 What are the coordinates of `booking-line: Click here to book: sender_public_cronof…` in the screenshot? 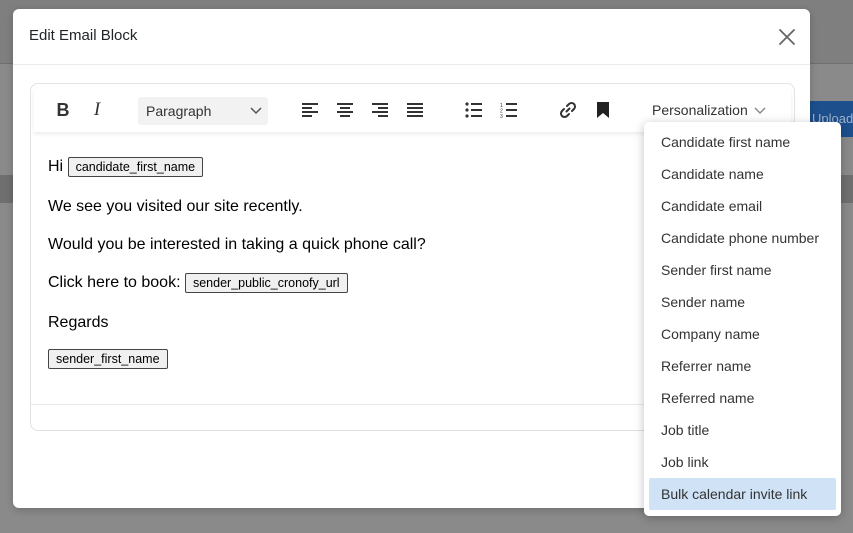 It's located at (198, 283).